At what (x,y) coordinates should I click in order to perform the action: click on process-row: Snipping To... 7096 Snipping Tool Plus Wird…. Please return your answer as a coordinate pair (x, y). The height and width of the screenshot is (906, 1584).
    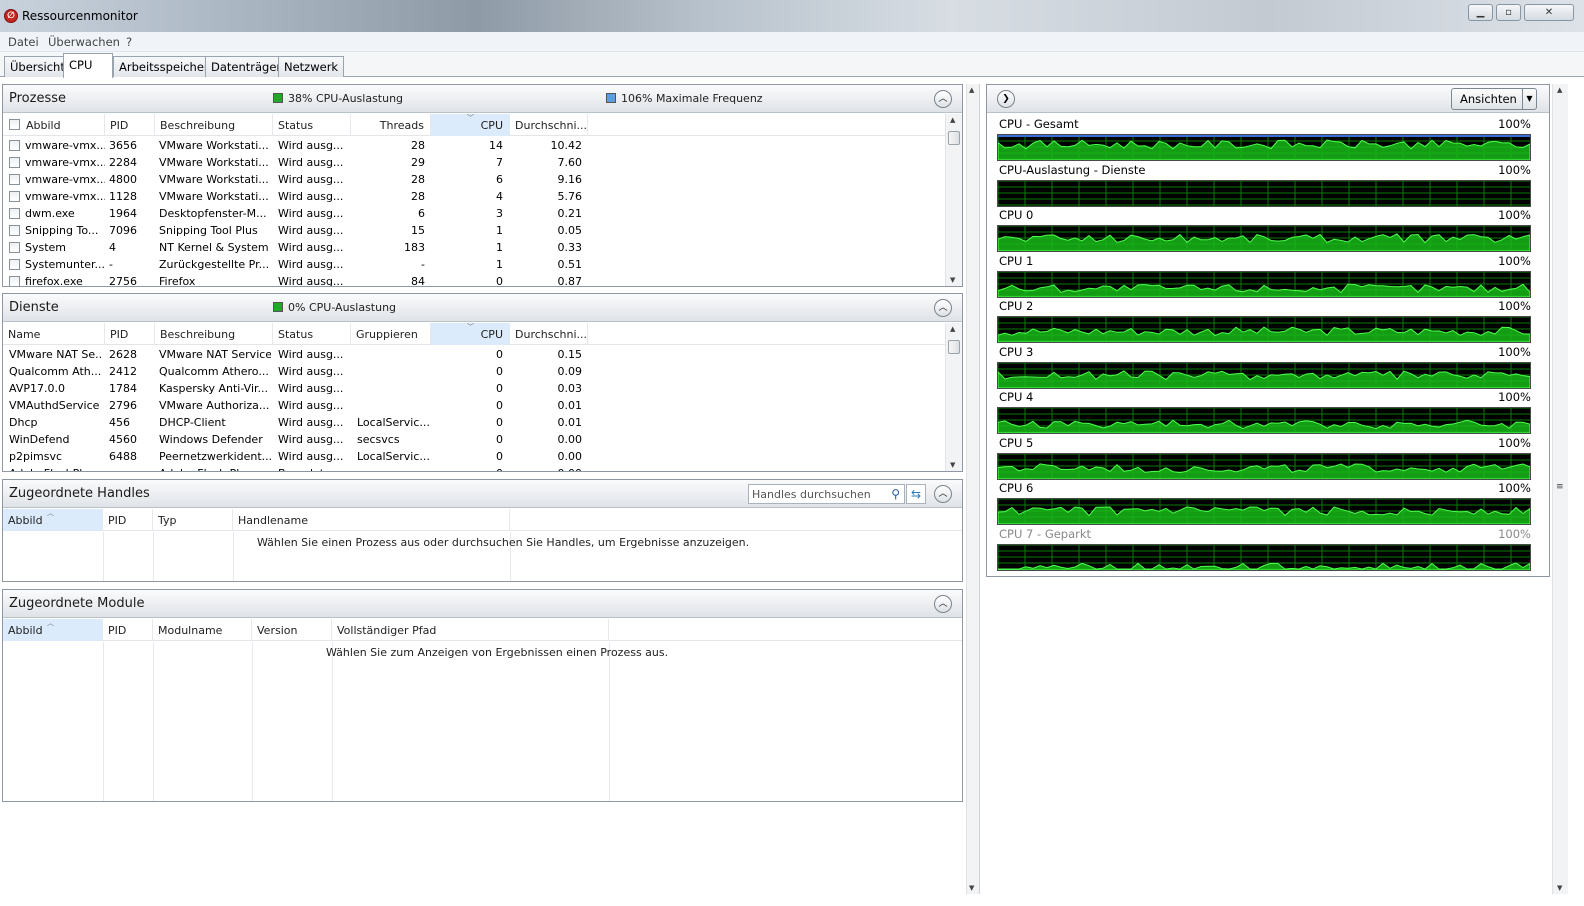
    Looking at the image, I should click on (473, 230).